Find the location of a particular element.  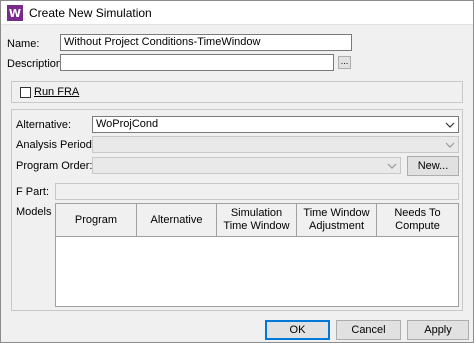

column-header-needs-to-compute: Needs To Compute is located at coordinates (417, 220).